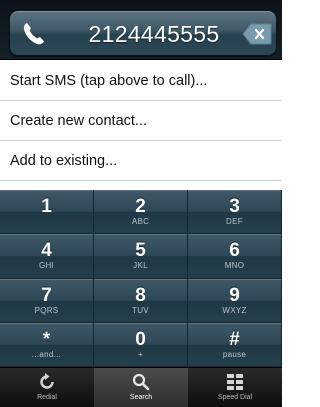  I want to click on redial-icon, so click(47, 381).